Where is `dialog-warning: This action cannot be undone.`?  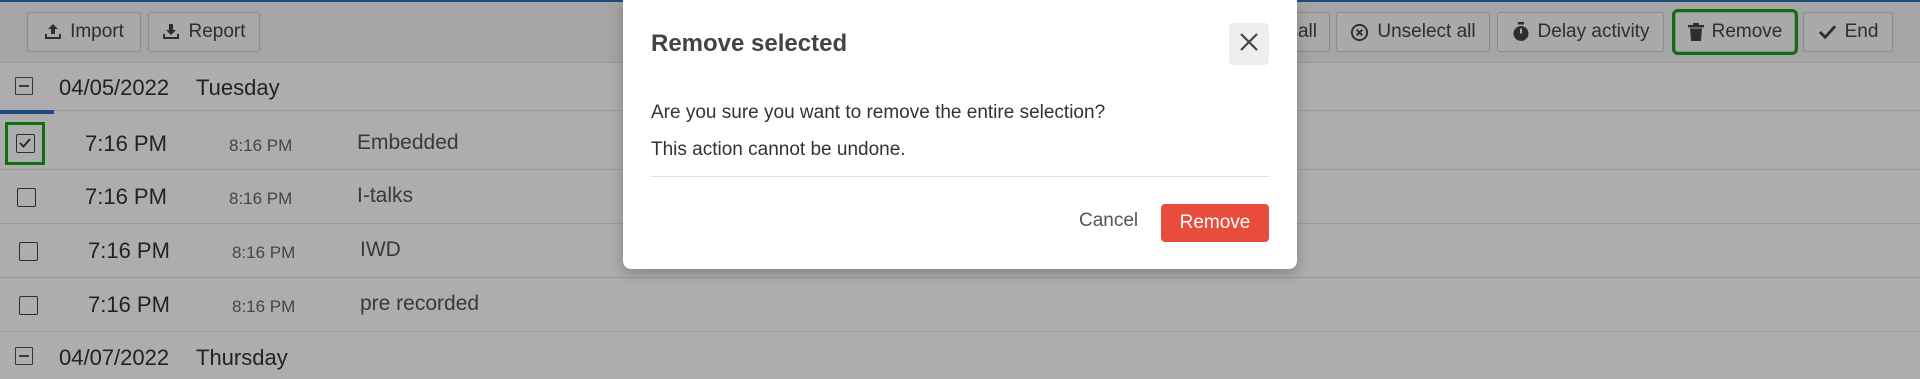
dialog-warning: This action cannot be undone. is located at coordinates (778, 149).